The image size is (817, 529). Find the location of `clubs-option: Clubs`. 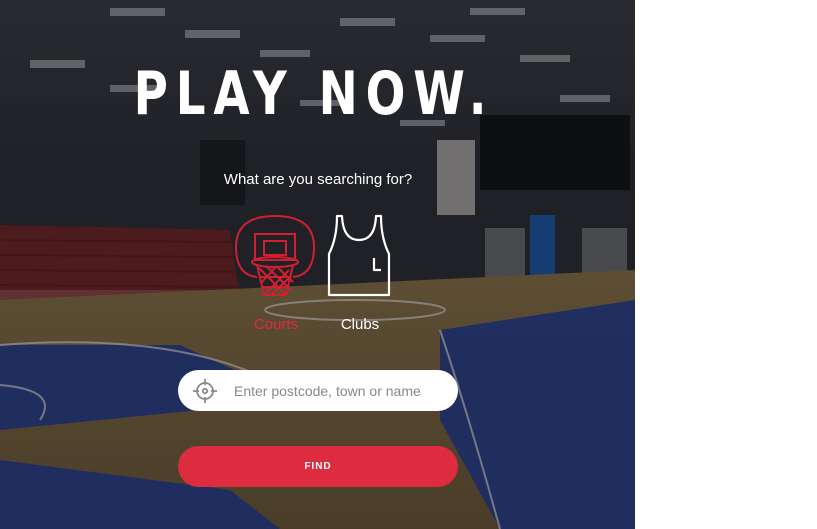

clubs-option: Clubs is located at coordinates (360, 275).